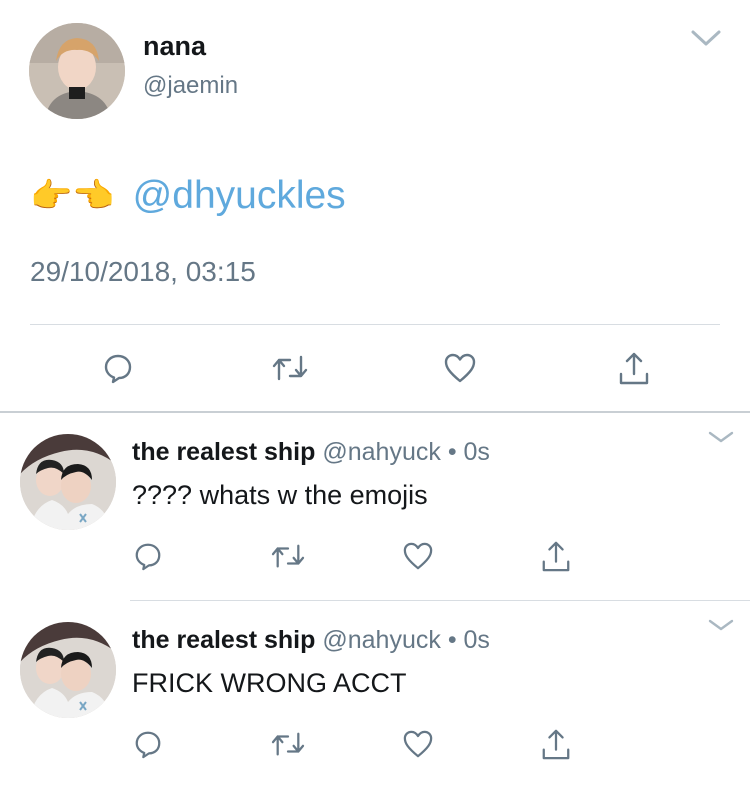 Image resolution: width=750 pixels, height=789 pixels. I want to click on divider, so click(375, 324).